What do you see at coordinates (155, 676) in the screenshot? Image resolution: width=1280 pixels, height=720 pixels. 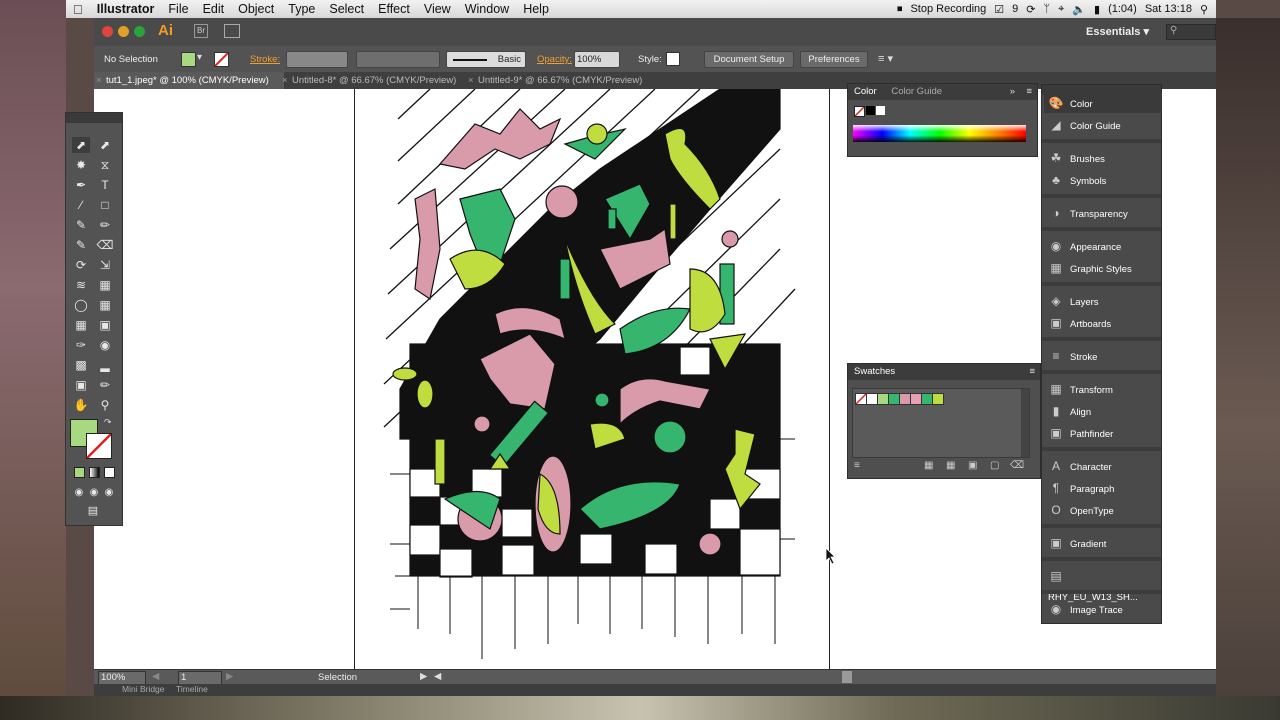 I see `previous-artboard-icon: ◀` at bounding box center [155, 676].